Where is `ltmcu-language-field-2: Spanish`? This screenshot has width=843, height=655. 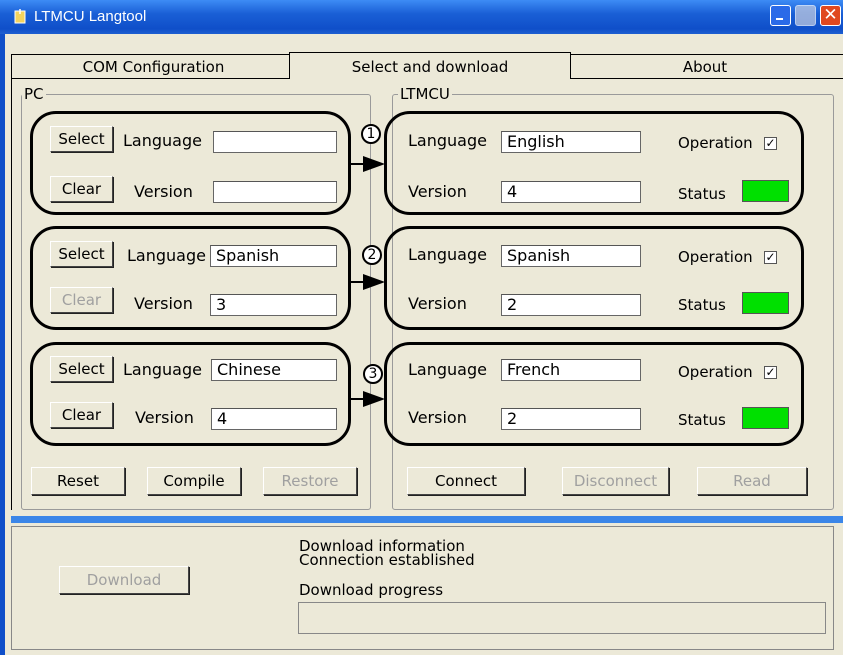
ltmcu-language-field-2: Spanish is located at coordinates (571, 256).